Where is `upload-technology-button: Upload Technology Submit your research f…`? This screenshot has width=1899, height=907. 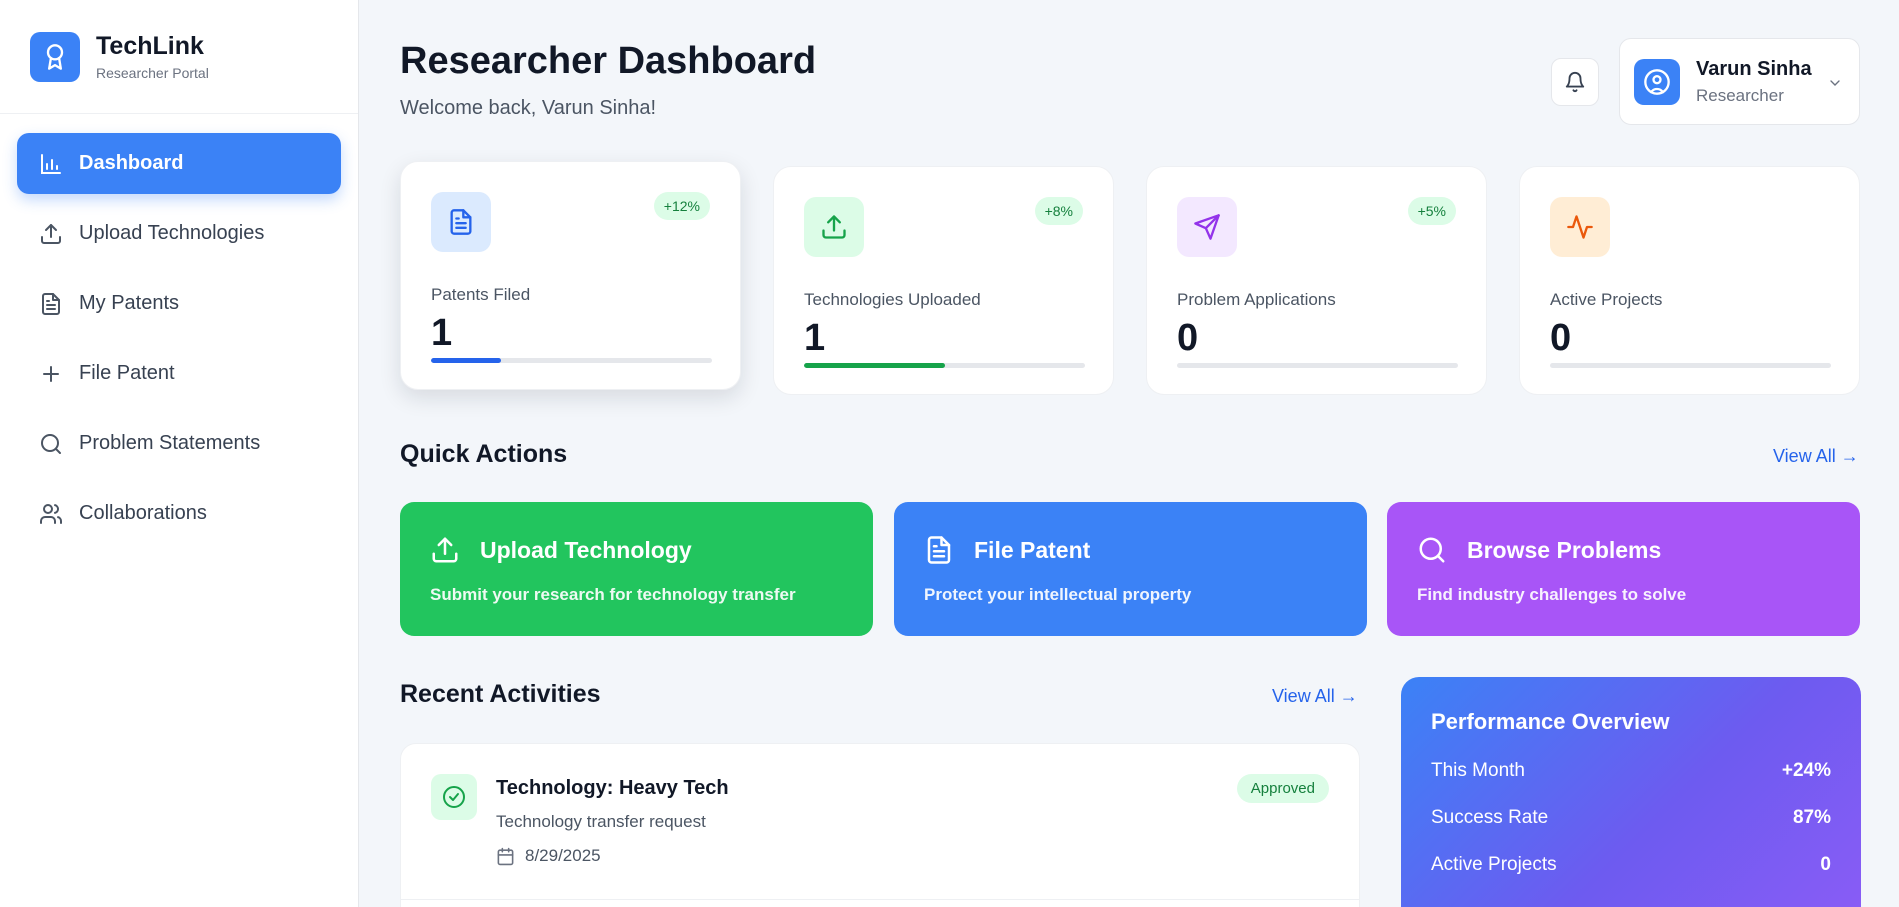 upload-technology-button: Upload Technology Submit your research f… is located at coordinates (636, 569).